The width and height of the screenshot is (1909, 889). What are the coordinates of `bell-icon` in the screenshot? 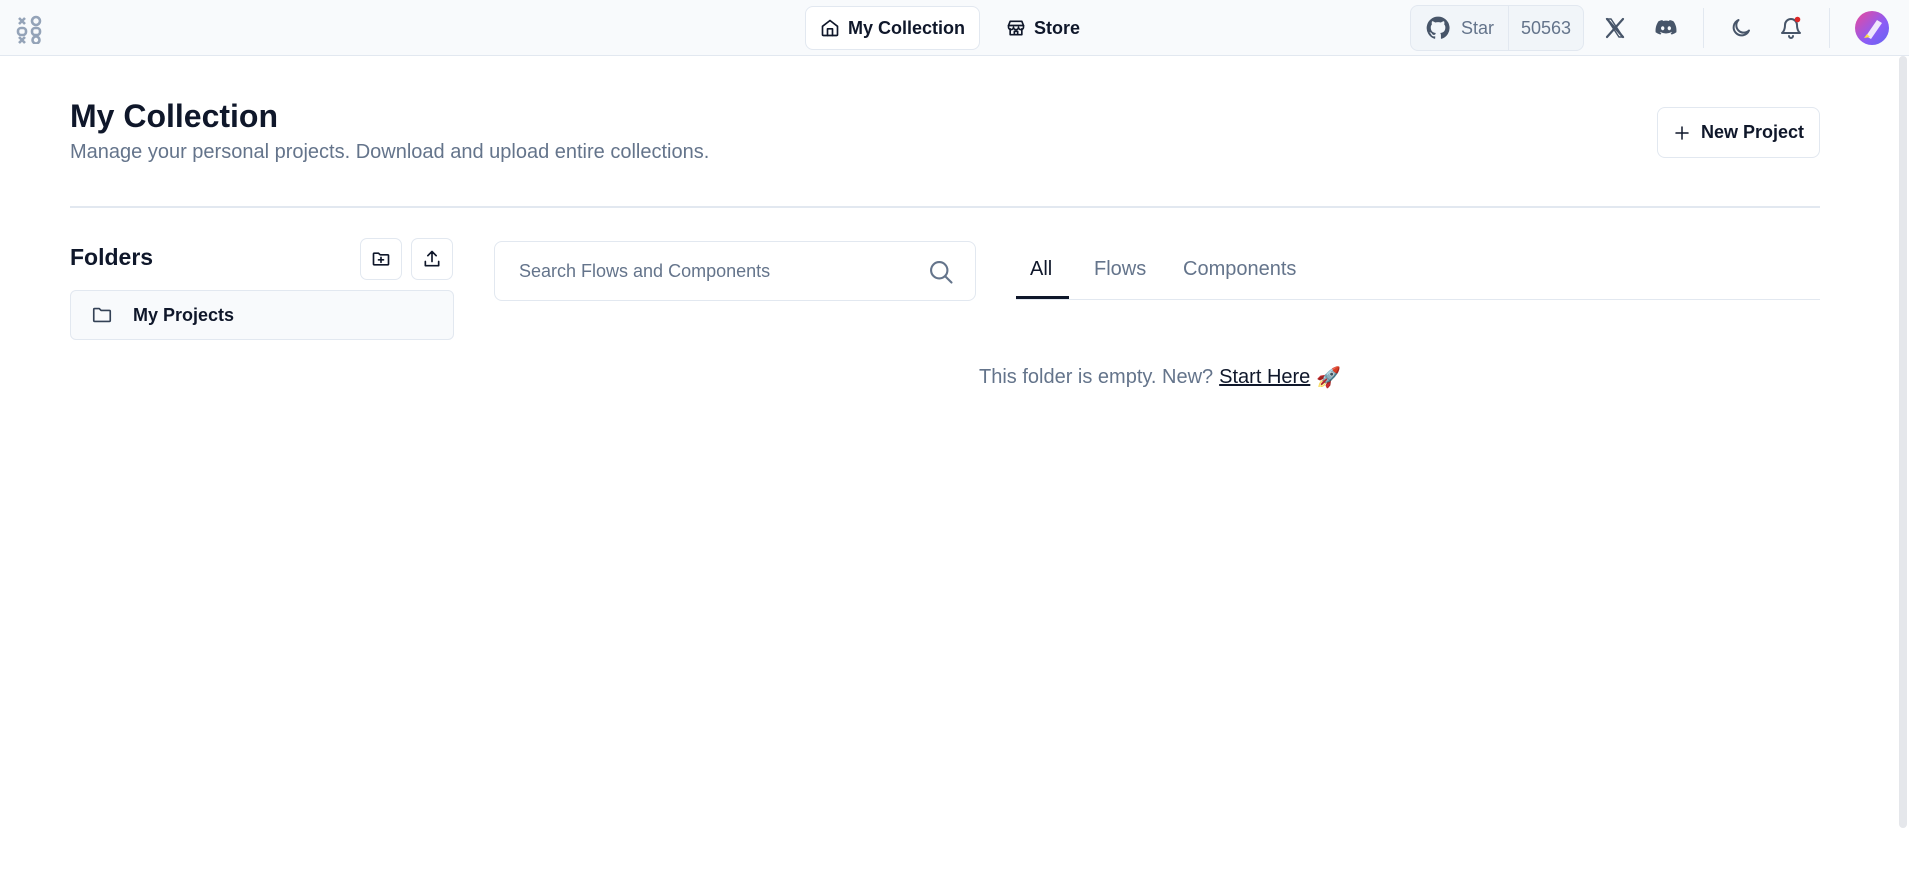 It's located at (1791, 28).